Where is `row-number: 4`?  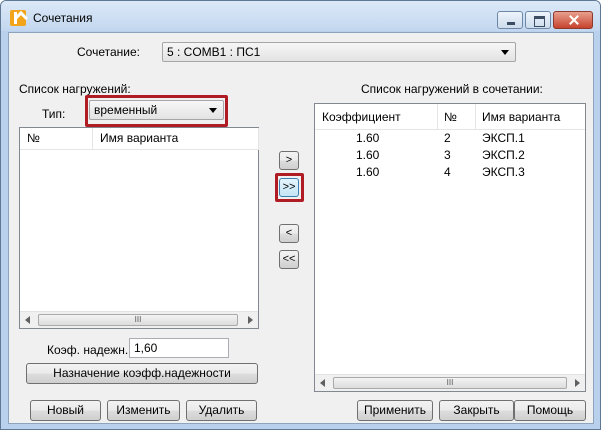
row-number: 4 is located at coordinates (447, 172).